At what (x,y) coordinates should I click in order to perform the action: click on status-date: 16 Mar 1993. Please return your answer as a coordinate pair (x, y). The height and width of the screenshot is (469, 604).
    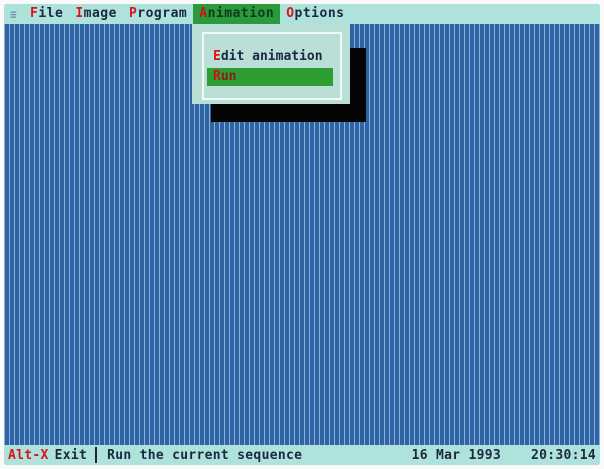
    Looking at the image, I should click on (456, 455).